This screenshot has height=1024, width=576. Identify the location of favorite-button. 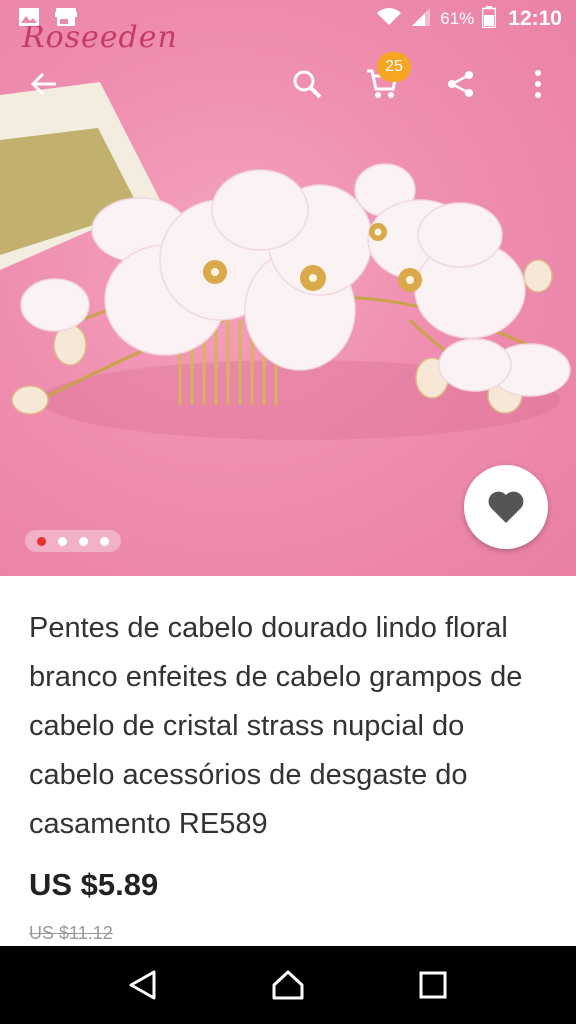
(506, 507).